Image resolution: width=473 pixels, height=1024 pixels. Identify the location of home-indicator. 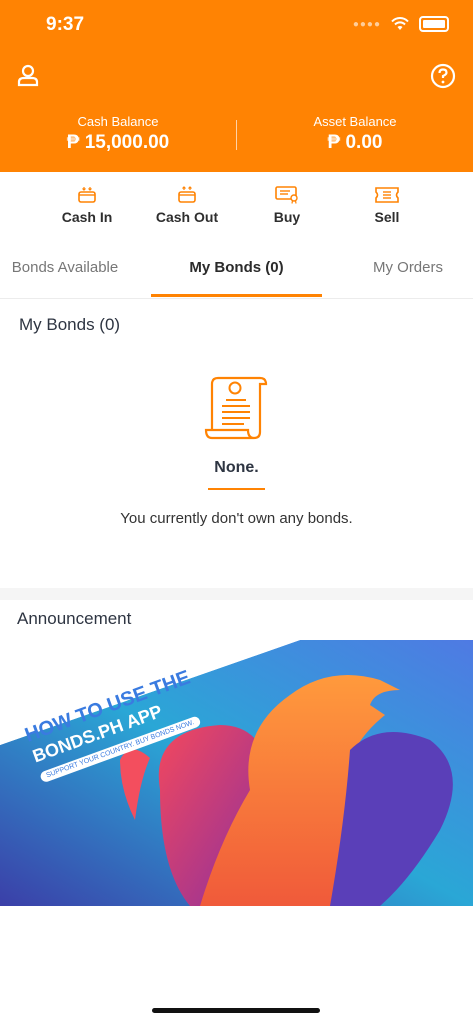
(236, 1010).